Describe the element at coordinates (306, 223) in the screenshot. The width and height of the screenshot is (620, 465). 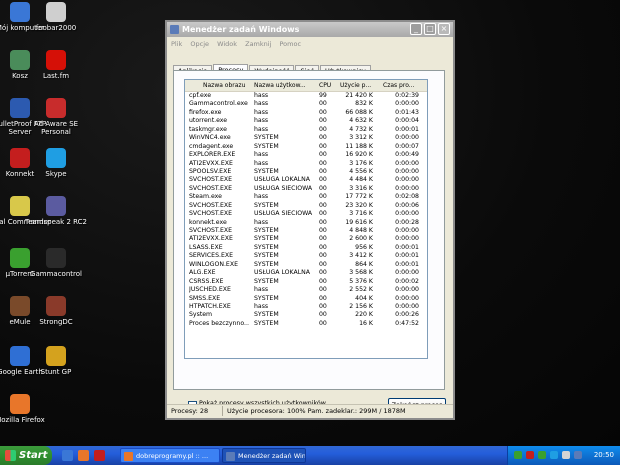
I see `table-row: konnekt.exe hass 00 19 616 K 0:00:28` at that location.